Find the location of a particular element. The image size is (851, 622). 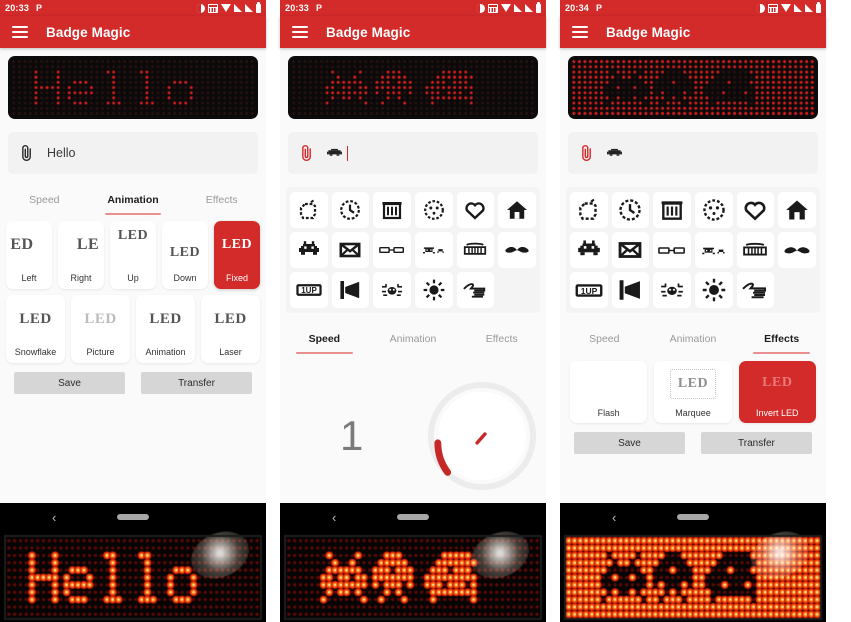

status-bar-2: 20:33 P is located at coordinates (412, 8).